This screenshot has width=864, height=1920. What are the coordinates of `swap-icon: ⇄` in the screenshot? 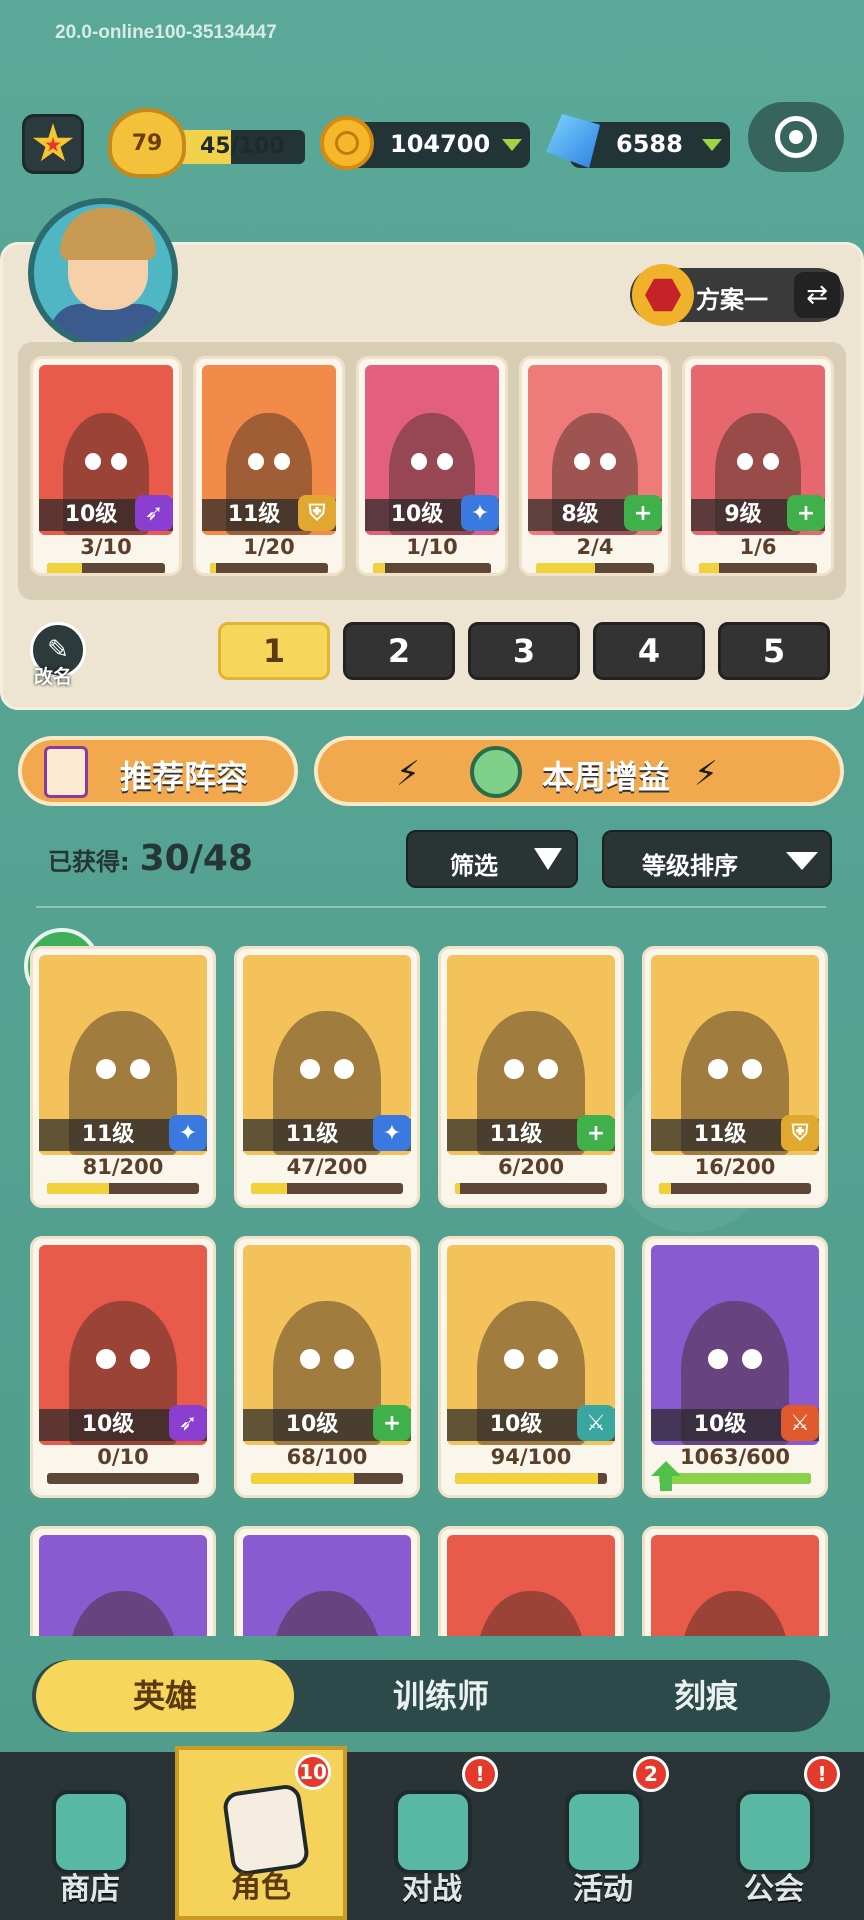 It's located at (817, 295).